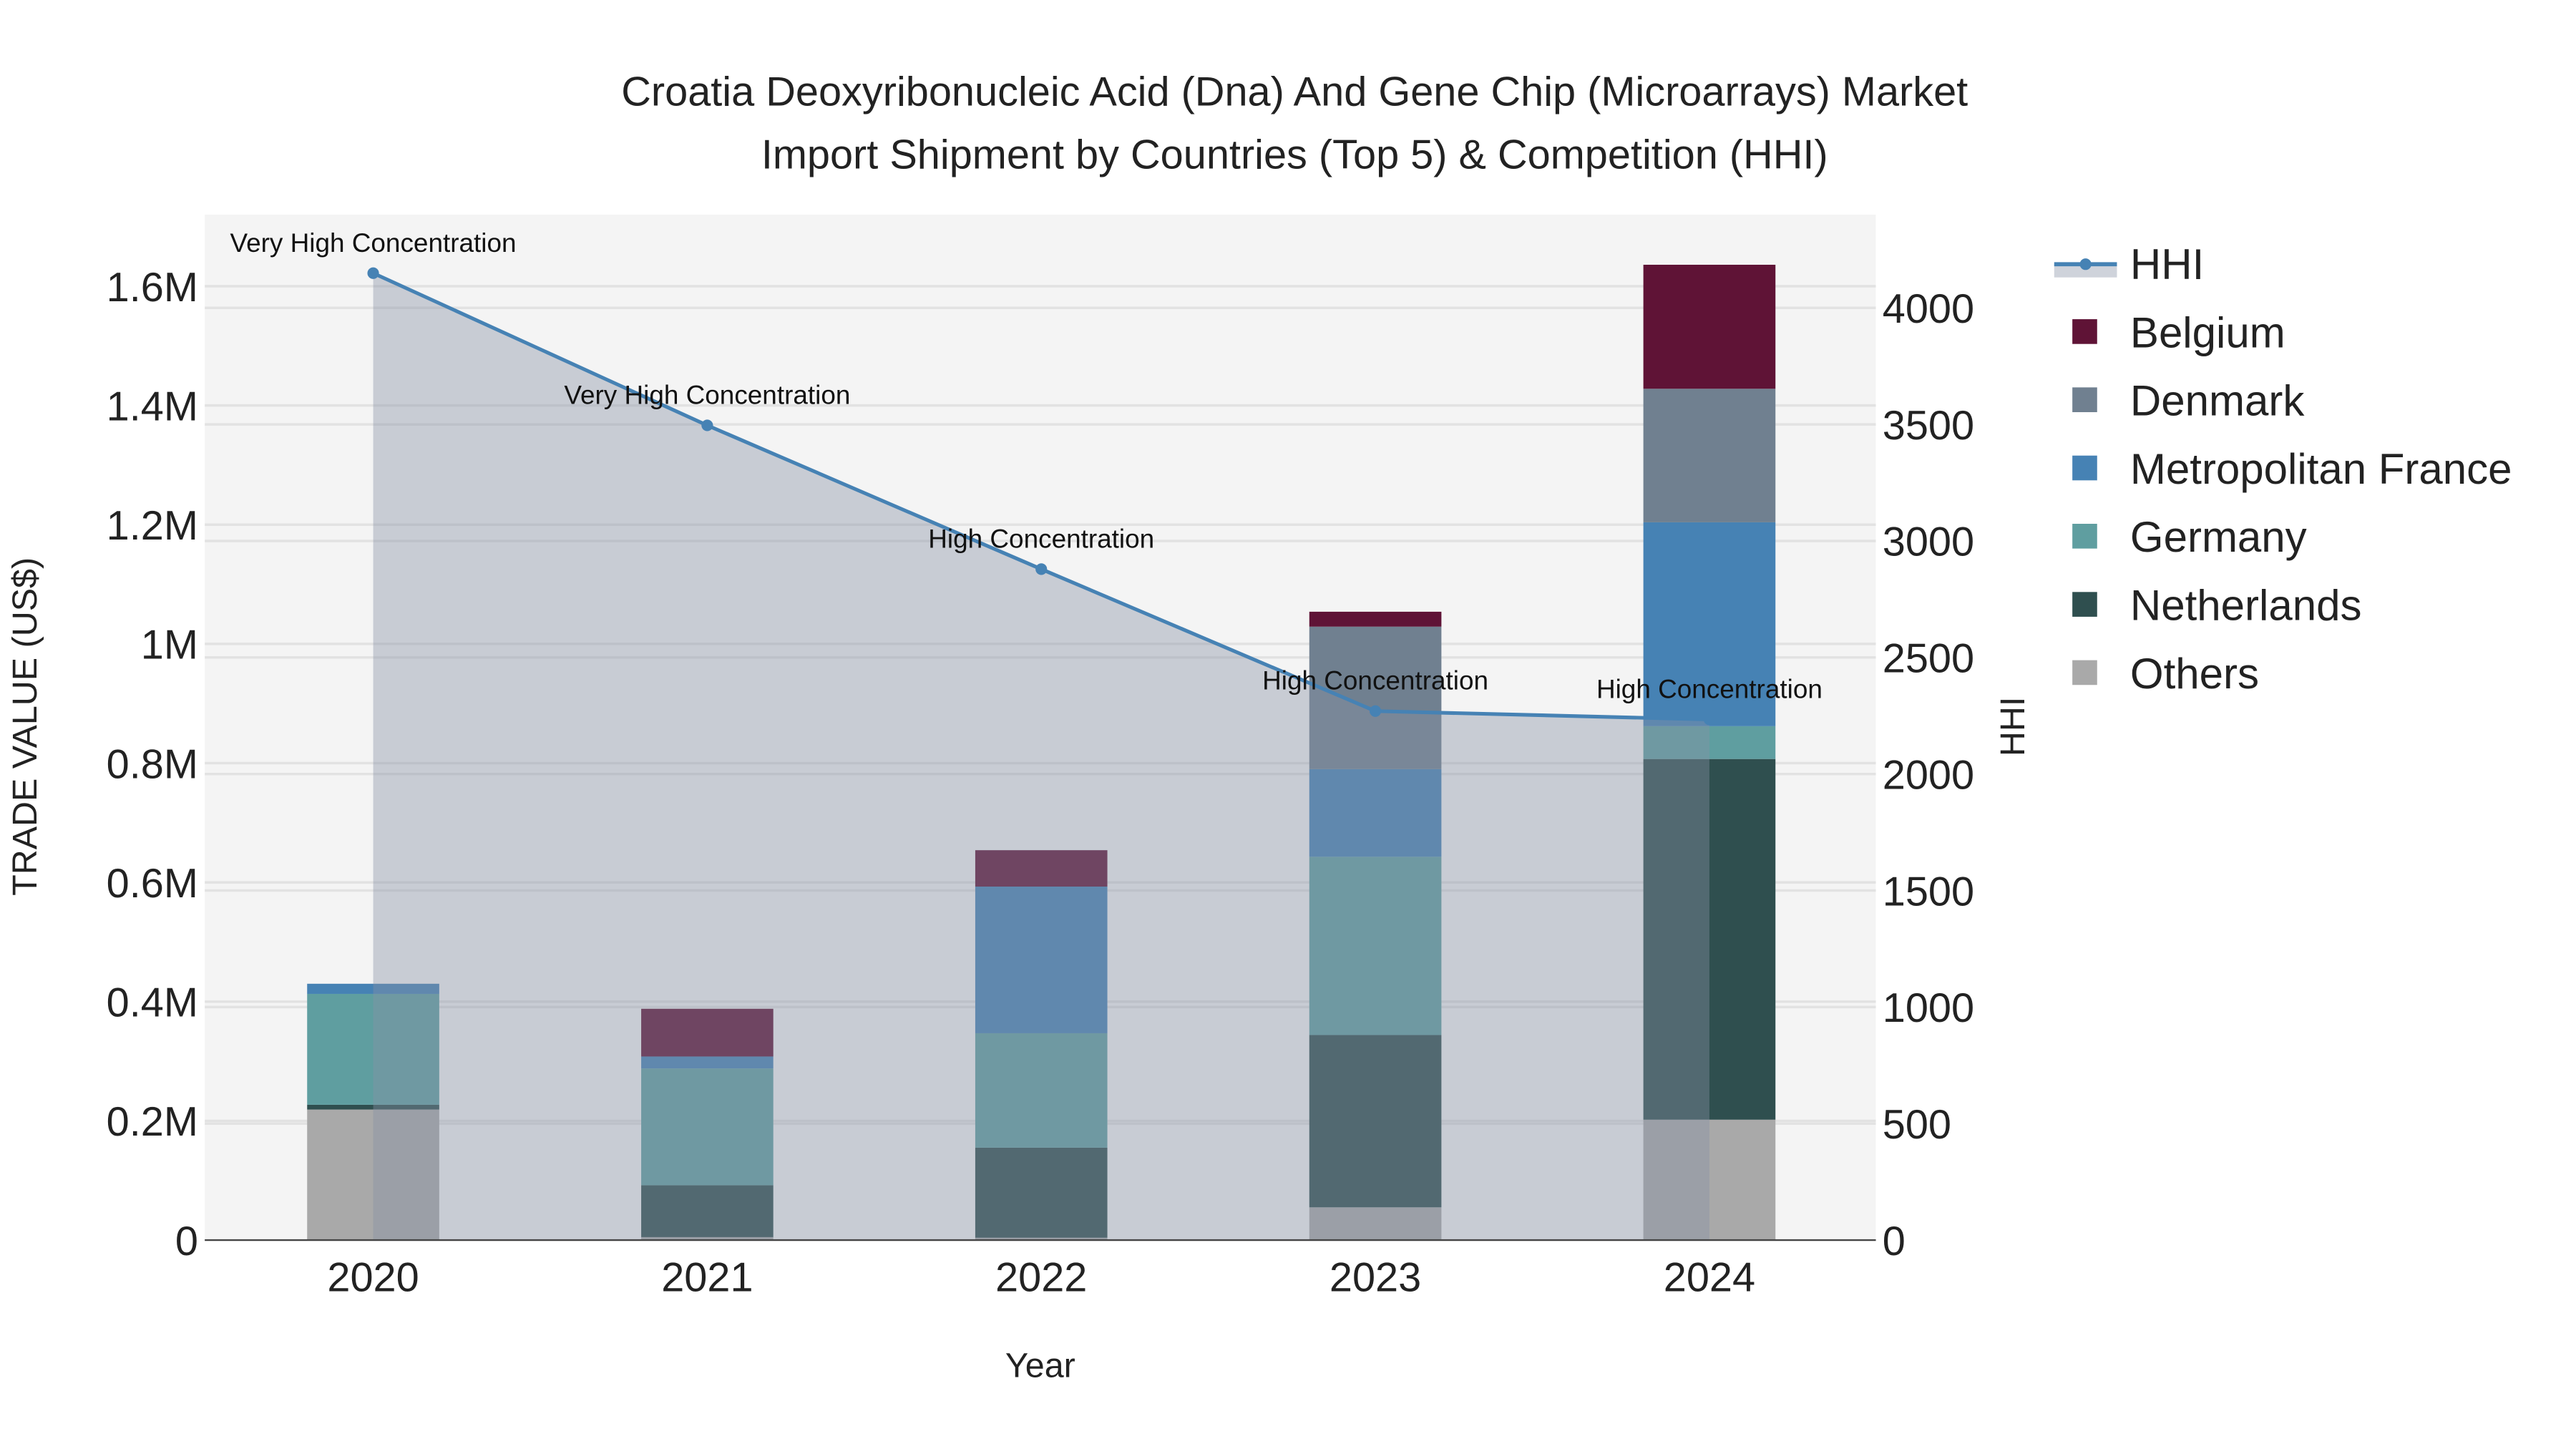  I want to click on y-tick-label: 0.4M, so click(152, 1003).